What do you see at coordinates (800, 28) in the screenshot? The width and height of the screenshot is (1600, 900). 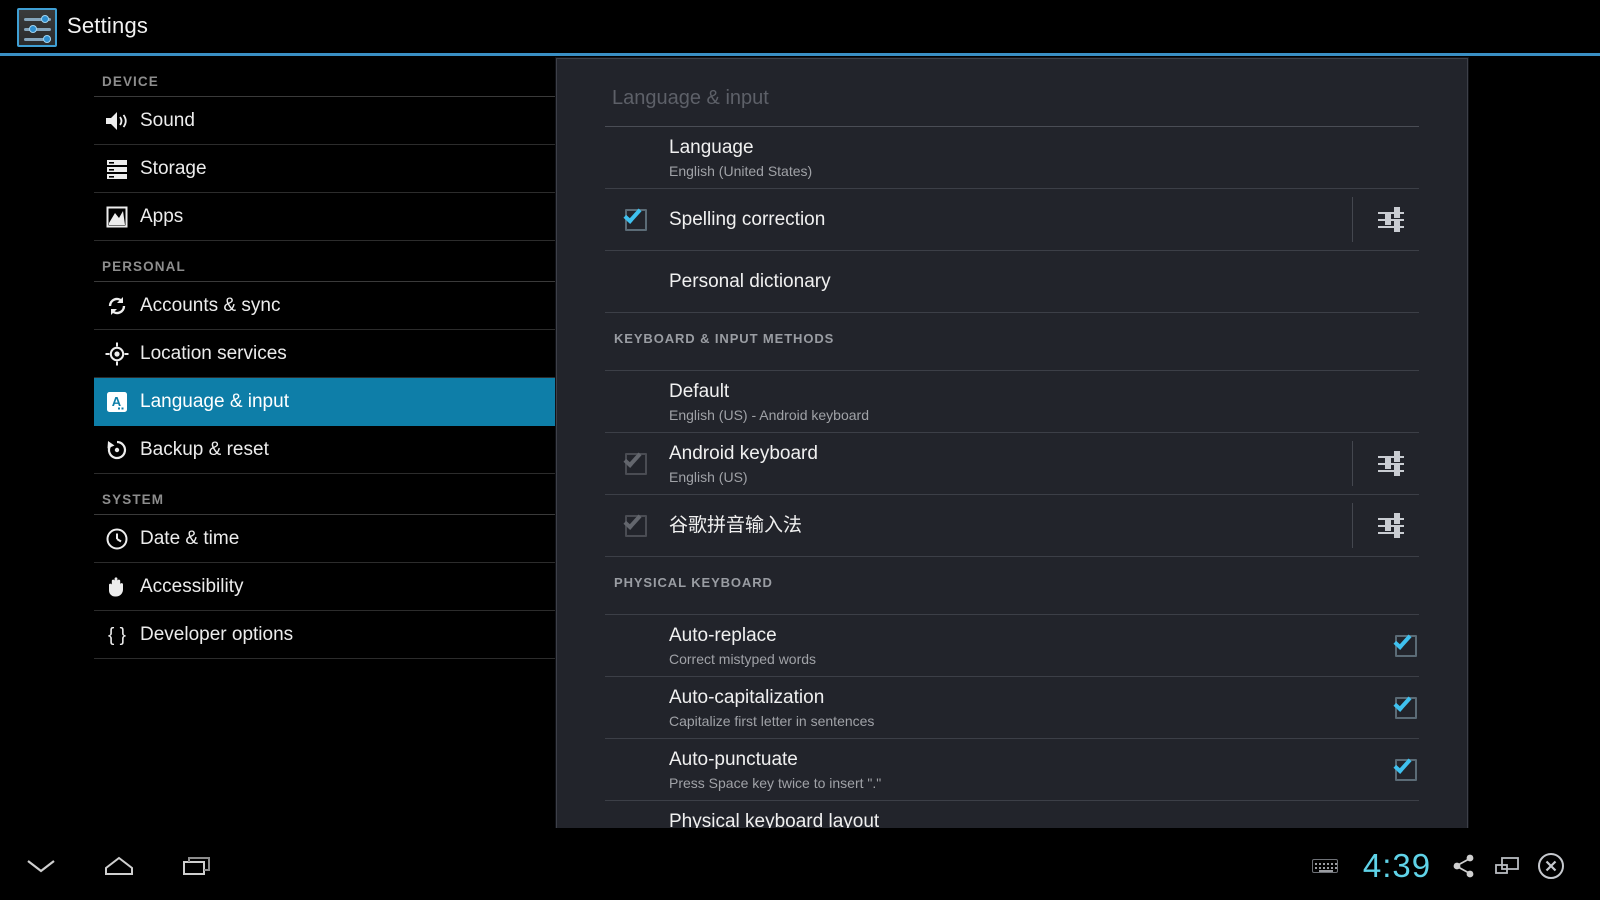 I see `title-bar: Settings` at bounding box center [800, 28].